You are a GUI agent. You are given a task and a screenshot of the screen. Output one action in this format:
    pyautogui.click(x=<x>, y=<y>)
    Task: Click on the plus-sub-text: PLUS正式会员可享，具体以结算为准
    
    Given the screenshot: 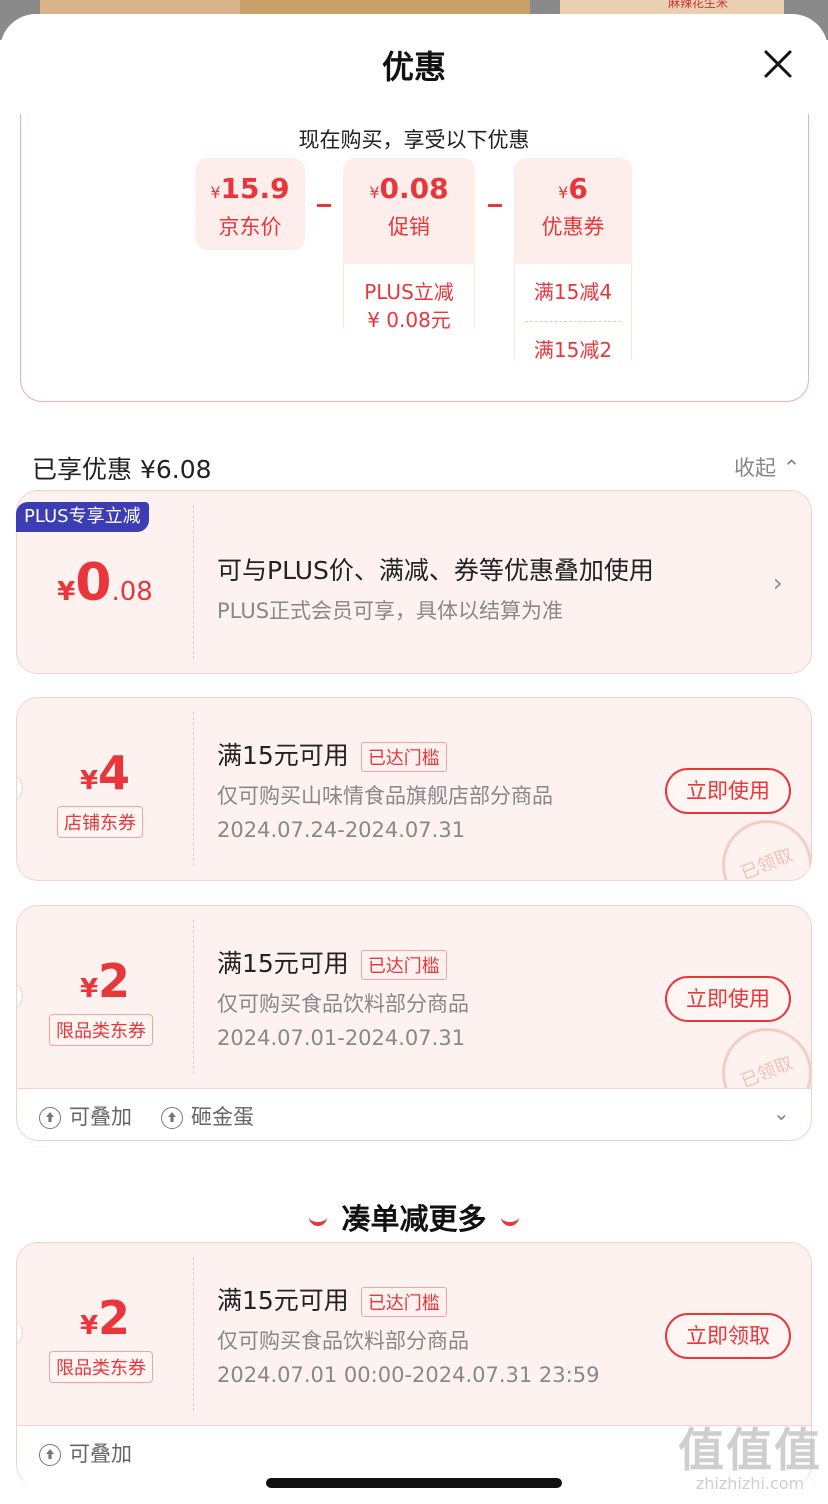 What is the action you would take?
    pyautogui.click(x=390, y=611)
    